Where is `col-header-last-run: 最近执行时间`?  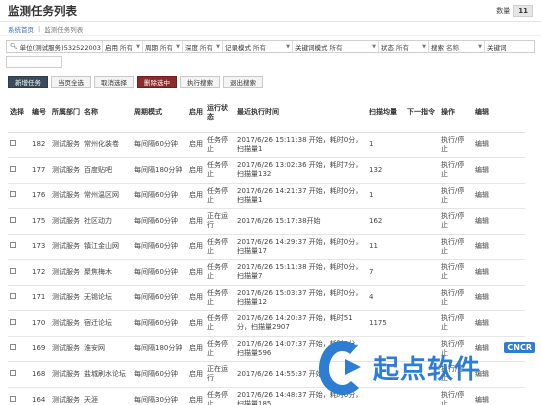 col-header-last-run: 最近执行时间 is located at coordinates (301, 113).